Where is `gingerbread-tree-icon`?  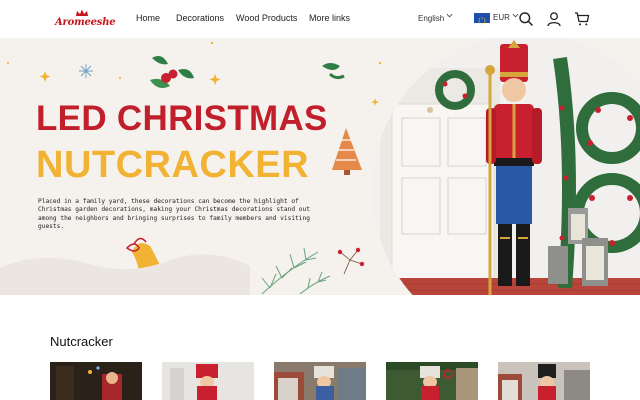
gingerbread-tree-icon is located at coordinates (347, 151).